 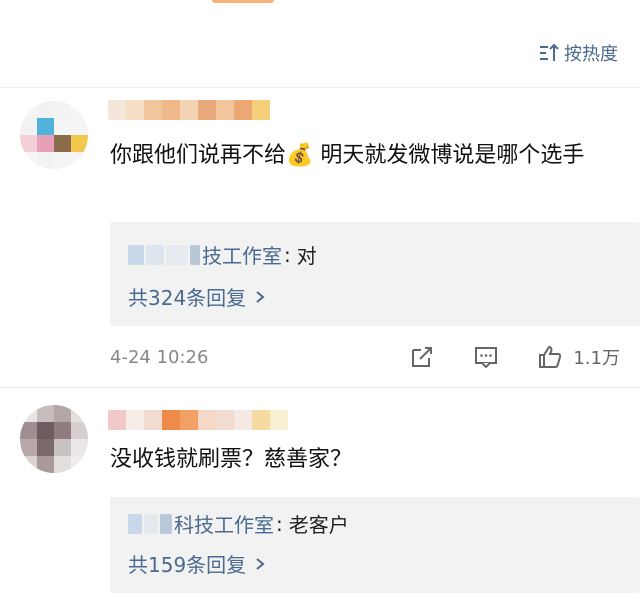 I want to click on sort-icon, so click(x=549, y=52).